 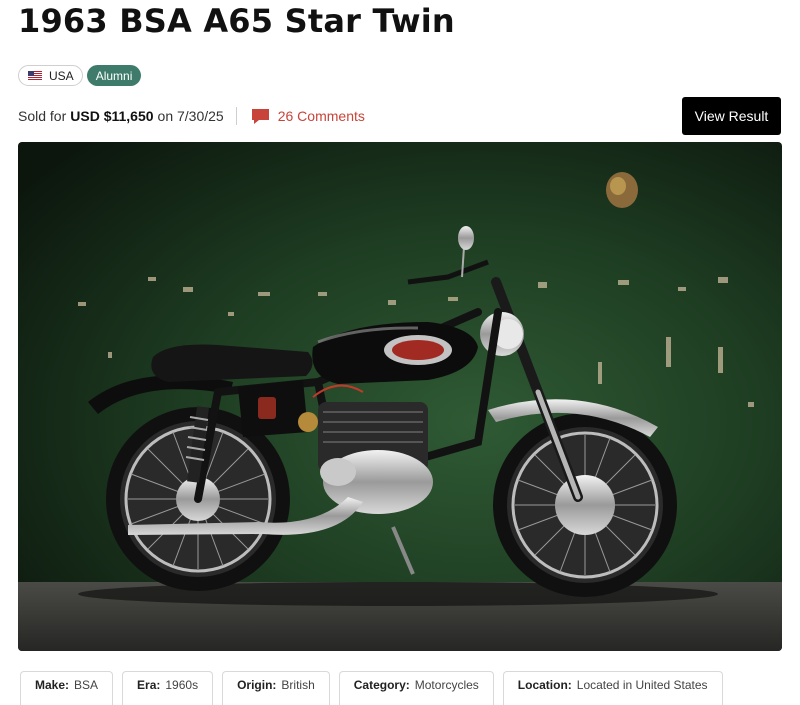 What do you see at coordinates (236, 116) in the screenshot?
I see `divider` at bounding box center [236, 116].